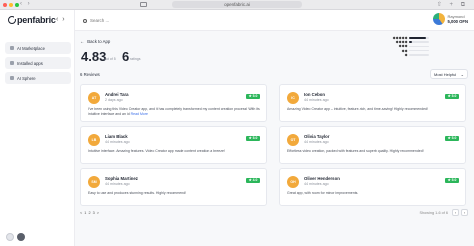 The image size is (474, 246). What do you see at coordinates (12, 63) in the screenshot?
I see `apps-icon` at bounding box center [12, 63].